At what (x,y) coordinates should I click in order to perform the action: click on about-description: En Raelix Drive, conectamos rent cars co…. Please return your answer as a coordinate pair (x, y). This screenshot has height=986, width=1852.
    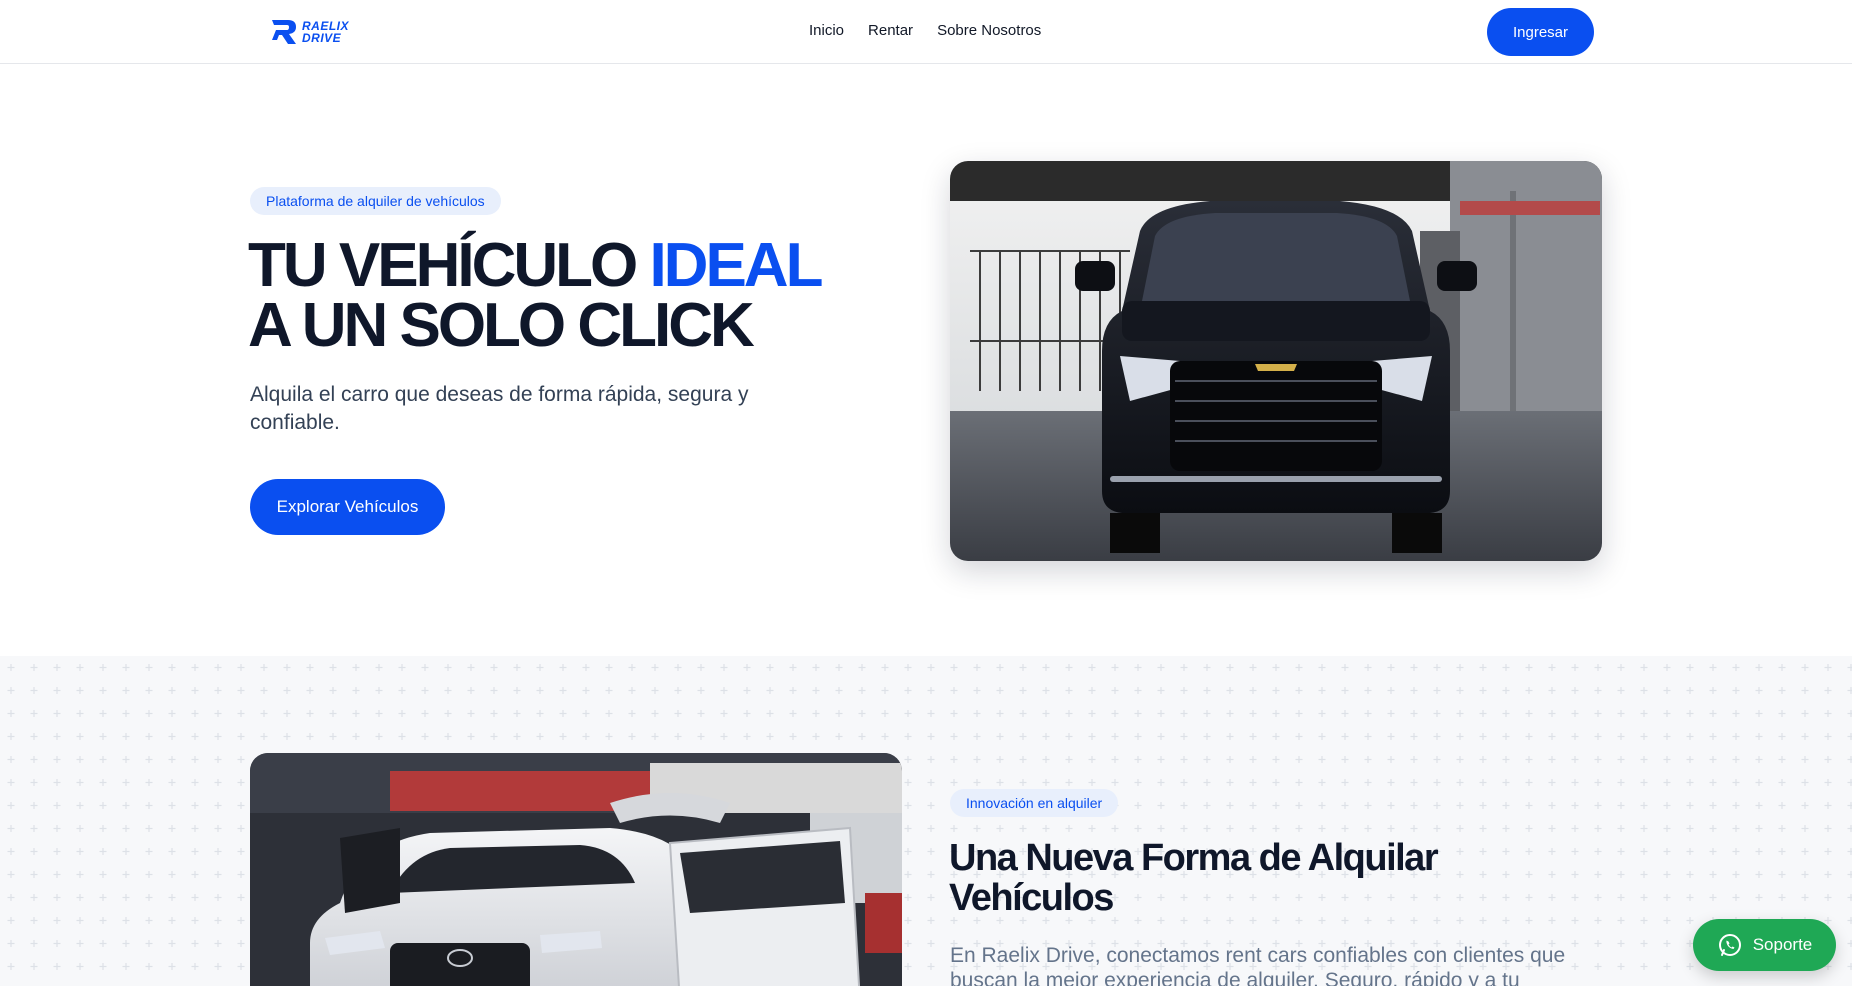
    Looking at the image, I should click on (1258, 965).